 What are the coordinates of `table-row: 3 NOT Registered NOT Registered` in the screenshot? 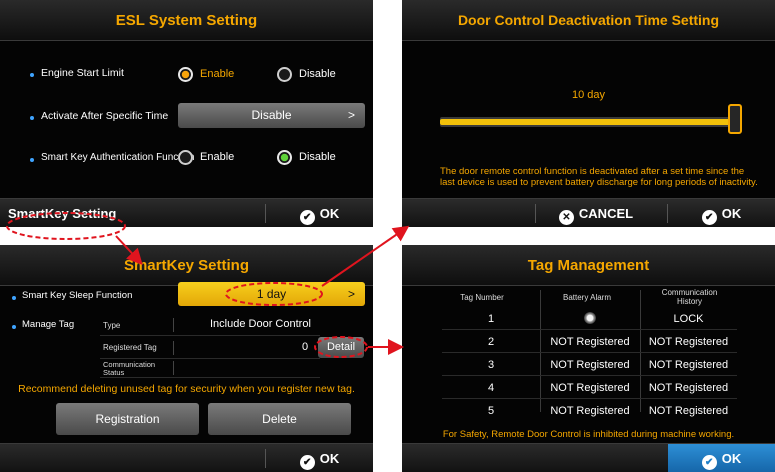 It's located at (589, 365).